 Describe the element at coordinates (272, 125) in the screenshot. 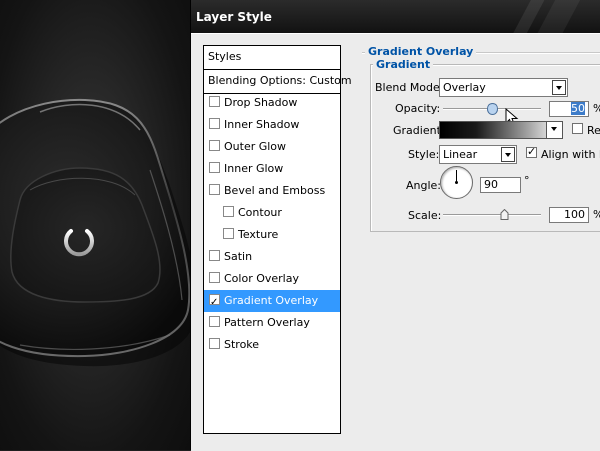

I see `style-item-inner-shadow: Inner Shadow` at that location.